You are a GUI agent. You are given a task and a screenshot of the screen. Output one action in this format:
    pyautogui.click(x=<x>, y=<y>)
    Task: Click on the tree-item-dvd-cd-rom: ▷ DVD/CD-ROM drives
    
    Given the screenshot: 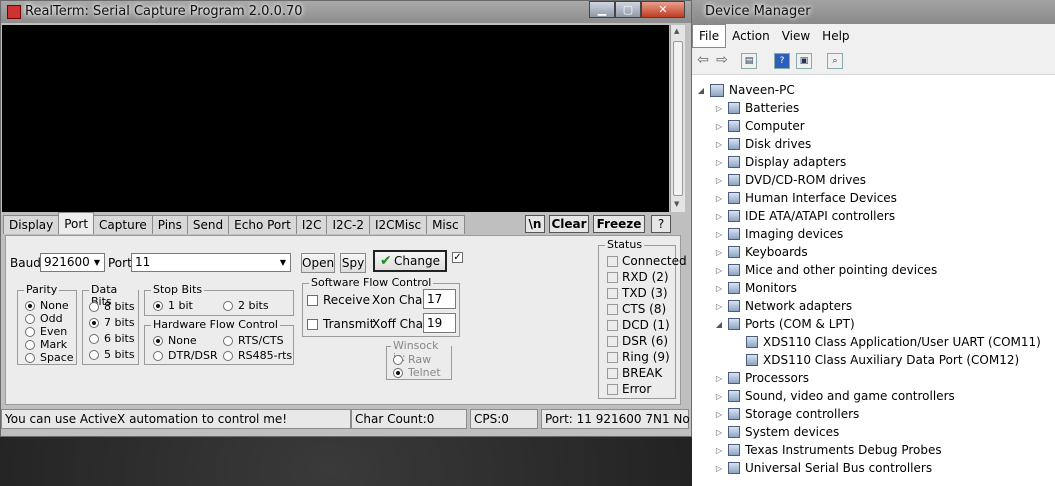 What is the action you would take?
    pyautogui.click(x=790, y=180)
    